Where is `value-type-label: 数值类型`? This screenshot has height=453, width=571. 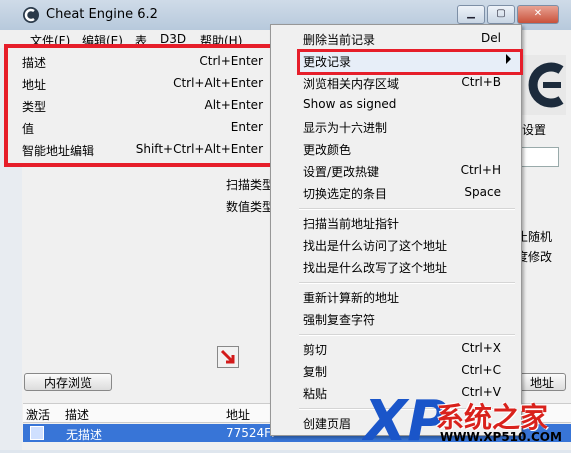
value-type-label: 数值类型 is located at coordinates (250, 207).